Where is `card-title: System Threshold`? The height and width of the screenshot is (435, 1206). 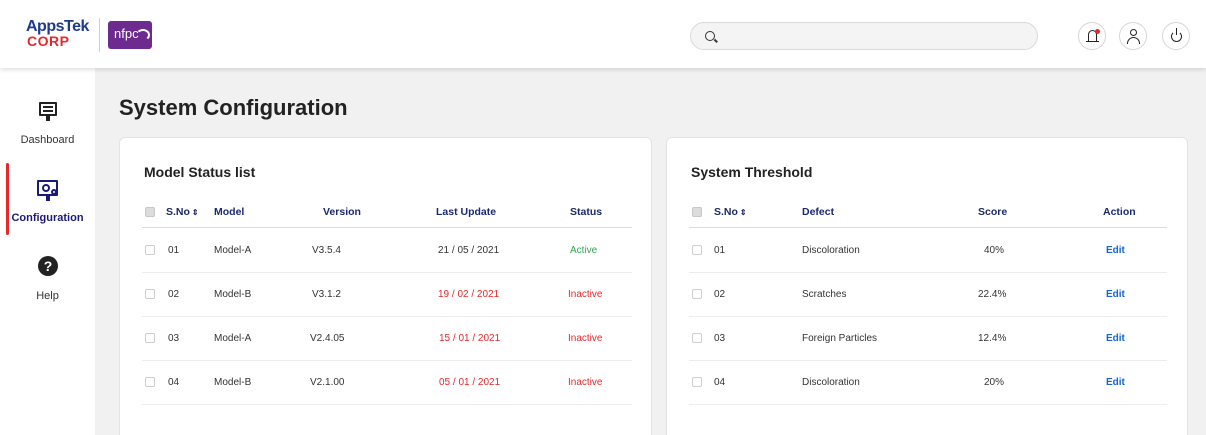 card-title: System Threshold is located at coordinates (752, 172).